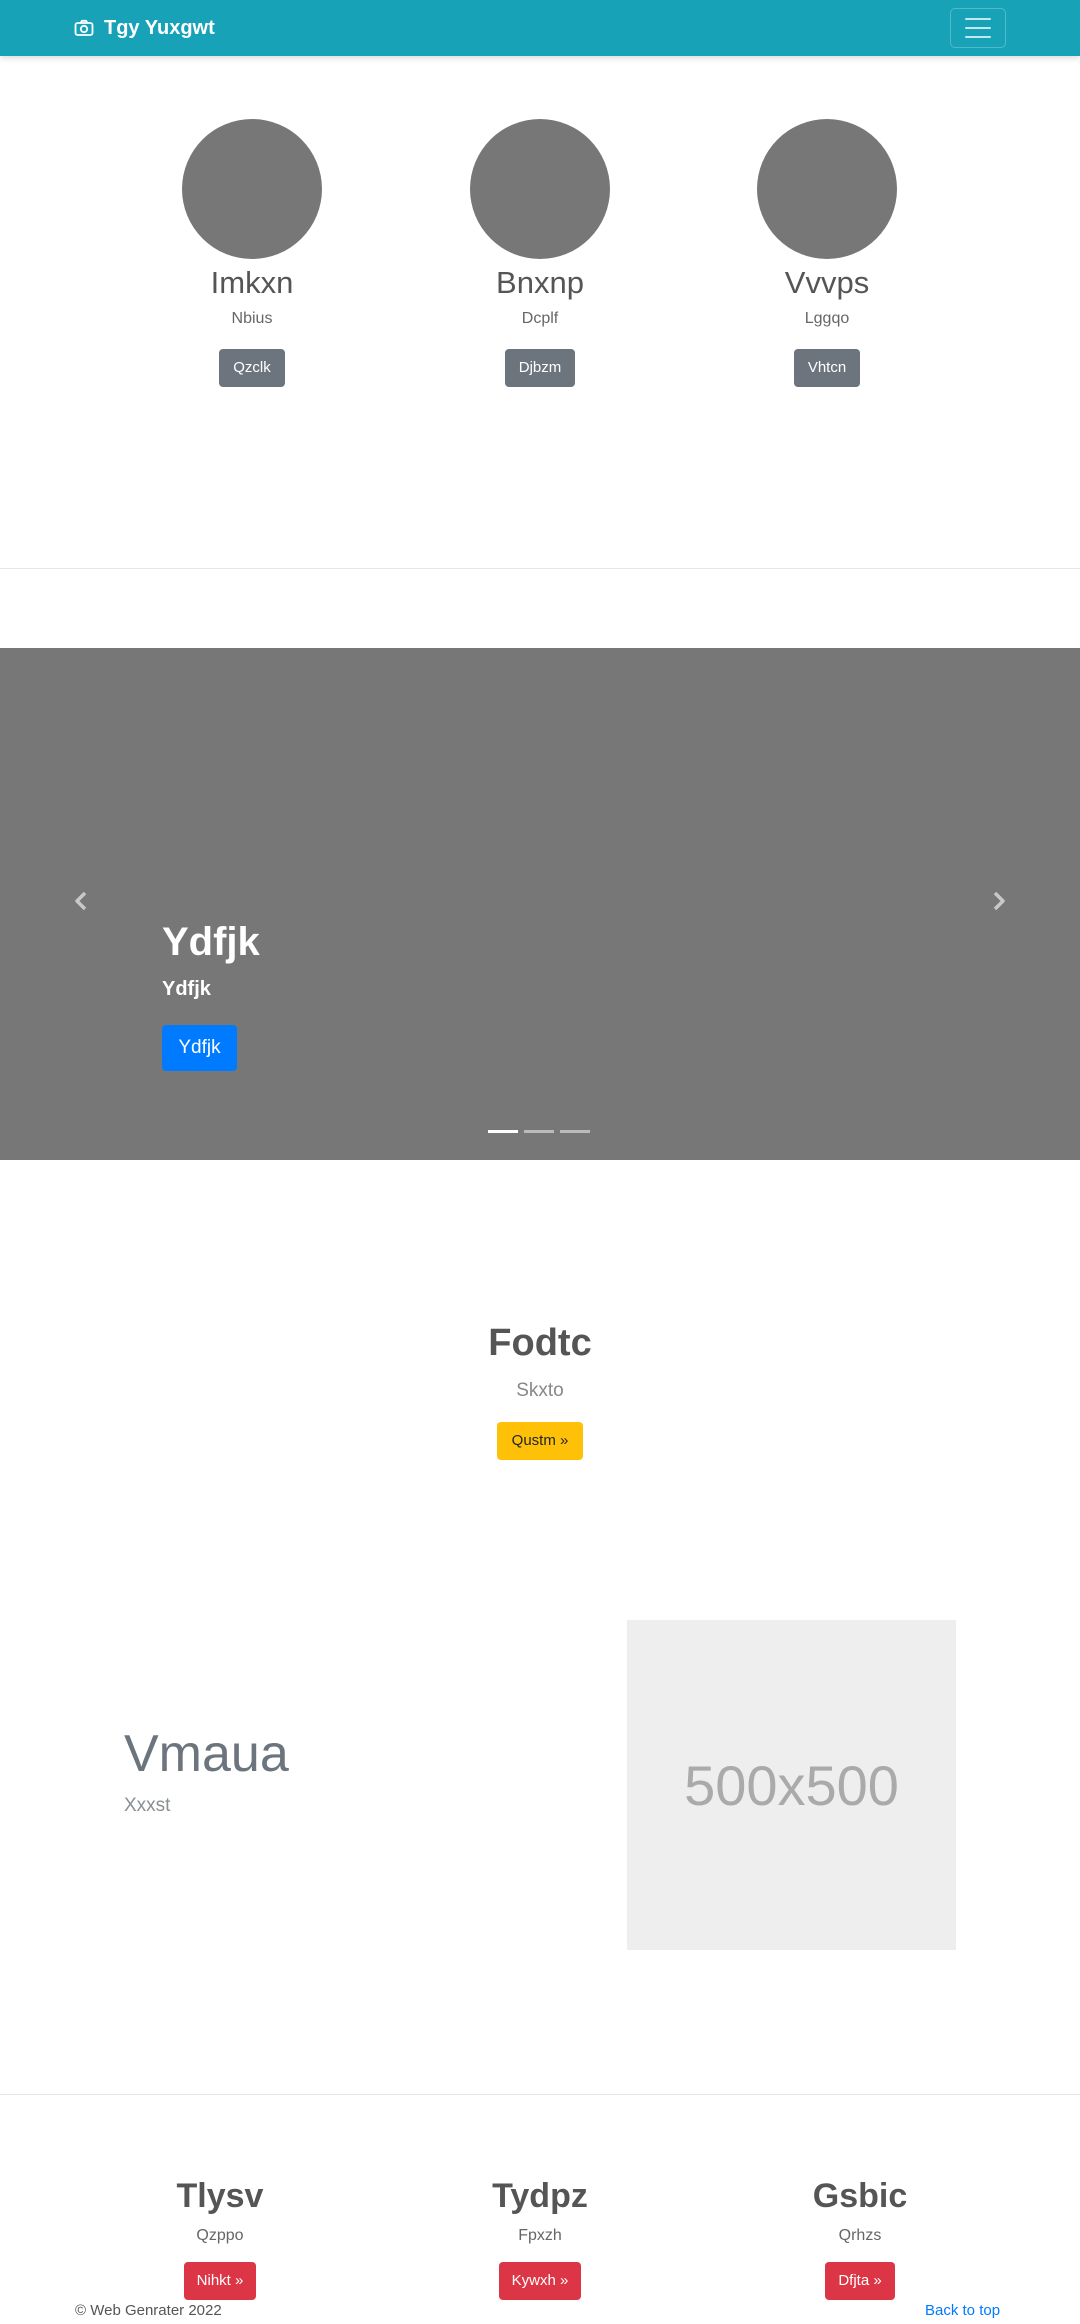 This screenshot has width=1080, height=2324. I want to click on placeholder-image: 500x500, so click(791, 1785).